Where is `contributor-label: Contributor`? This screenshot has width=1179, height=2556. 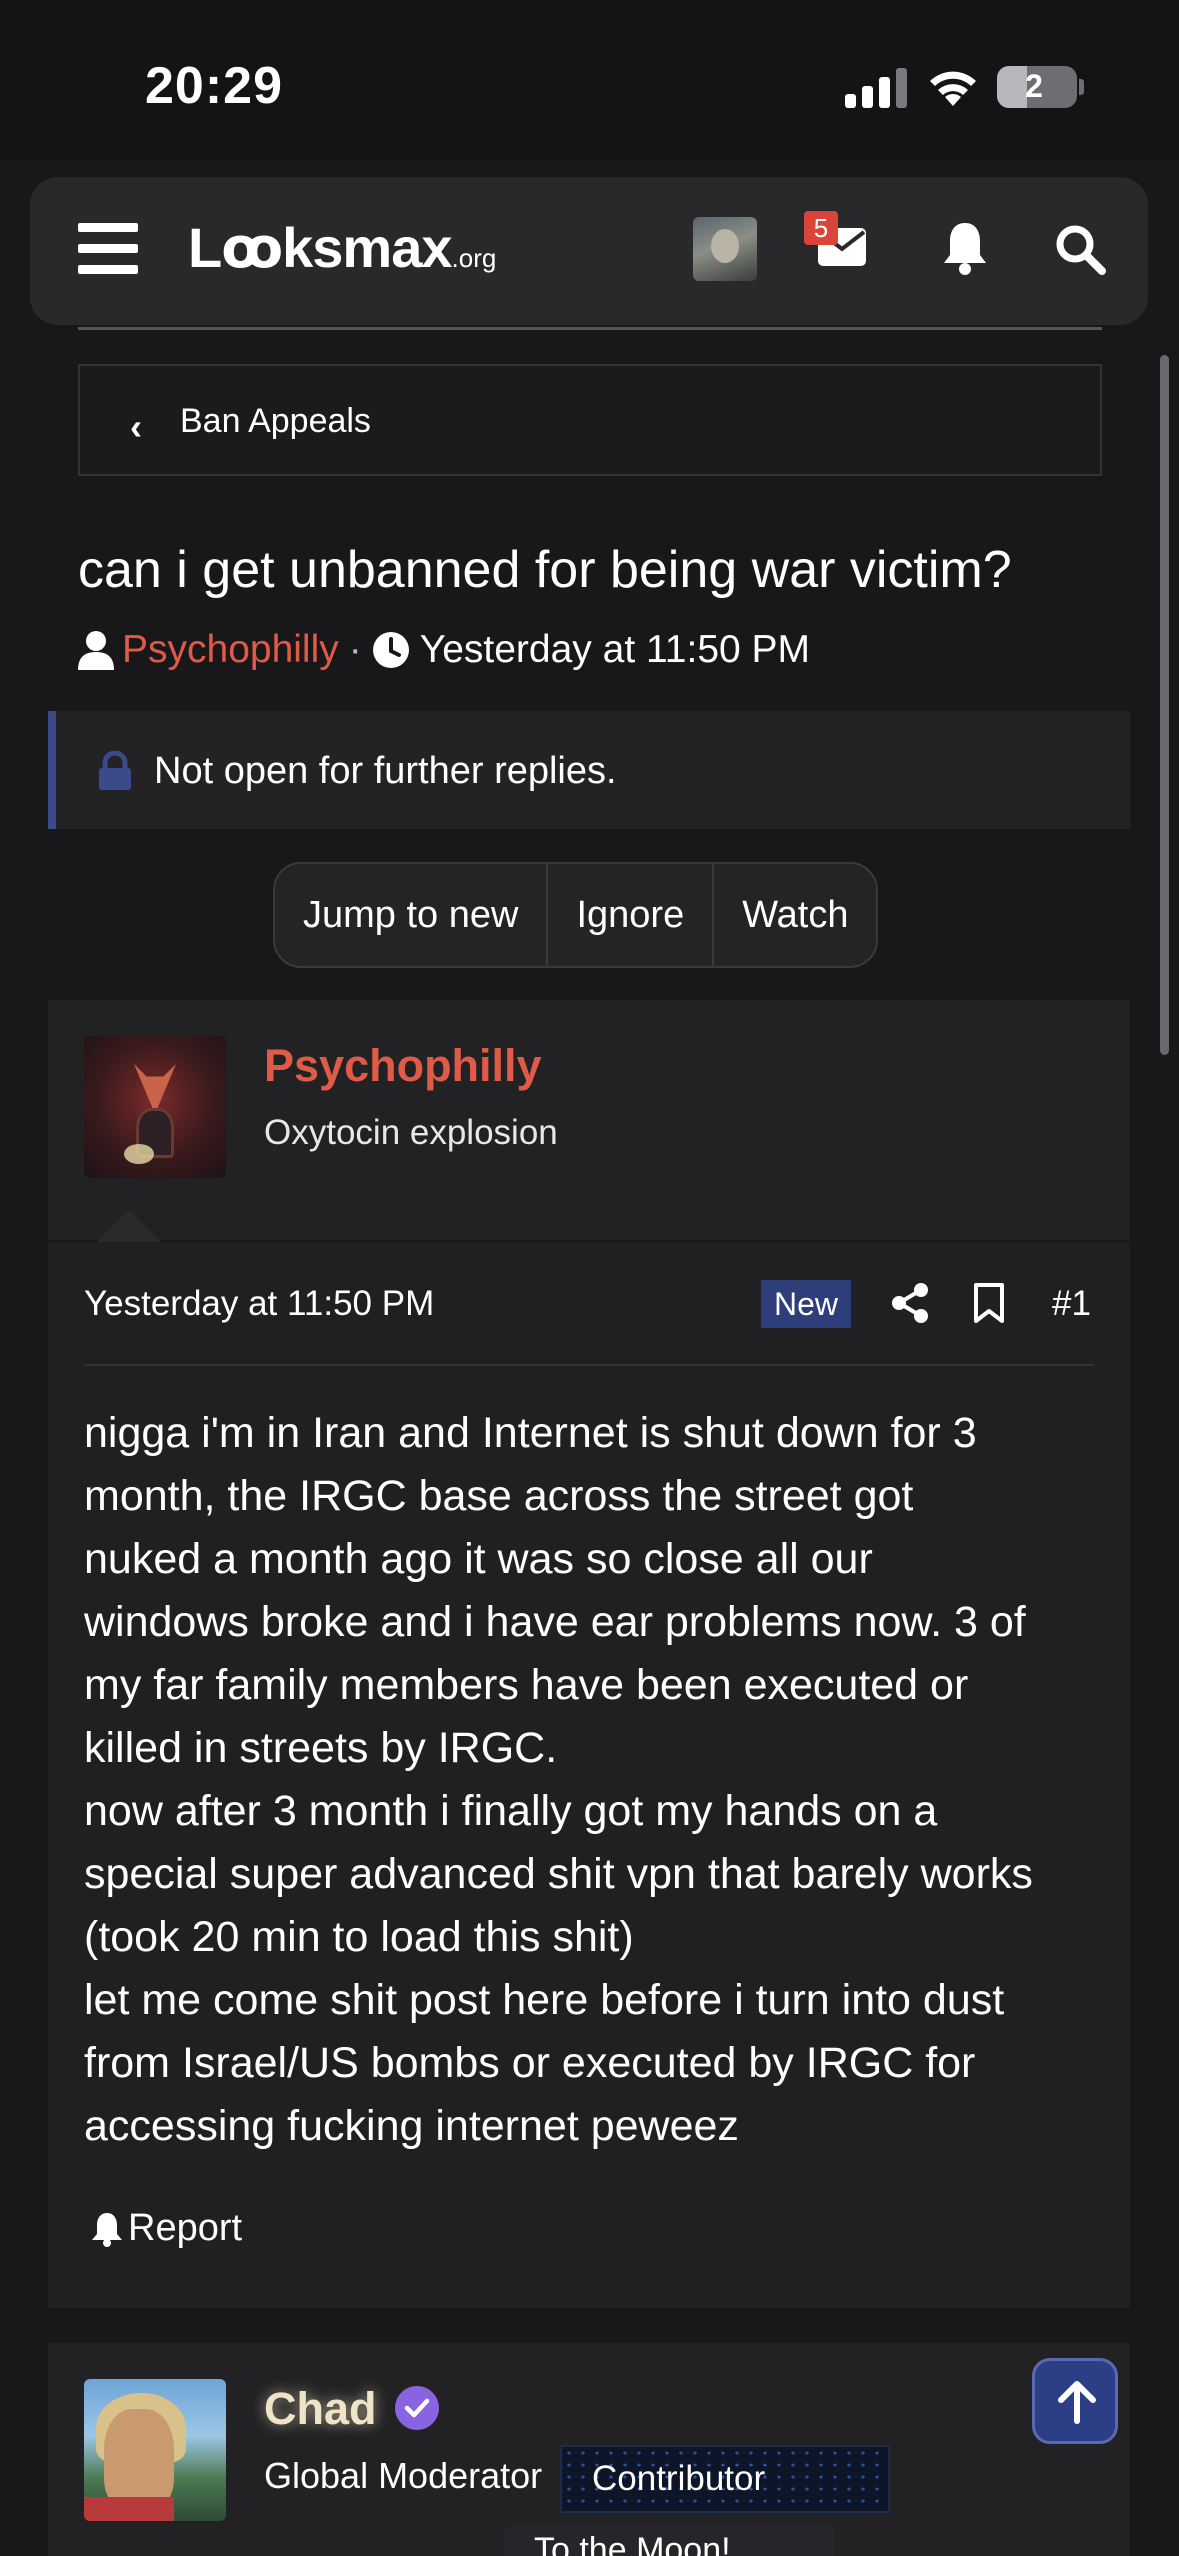 contributor-label: Contributor is located at coordinates (679, 2478).